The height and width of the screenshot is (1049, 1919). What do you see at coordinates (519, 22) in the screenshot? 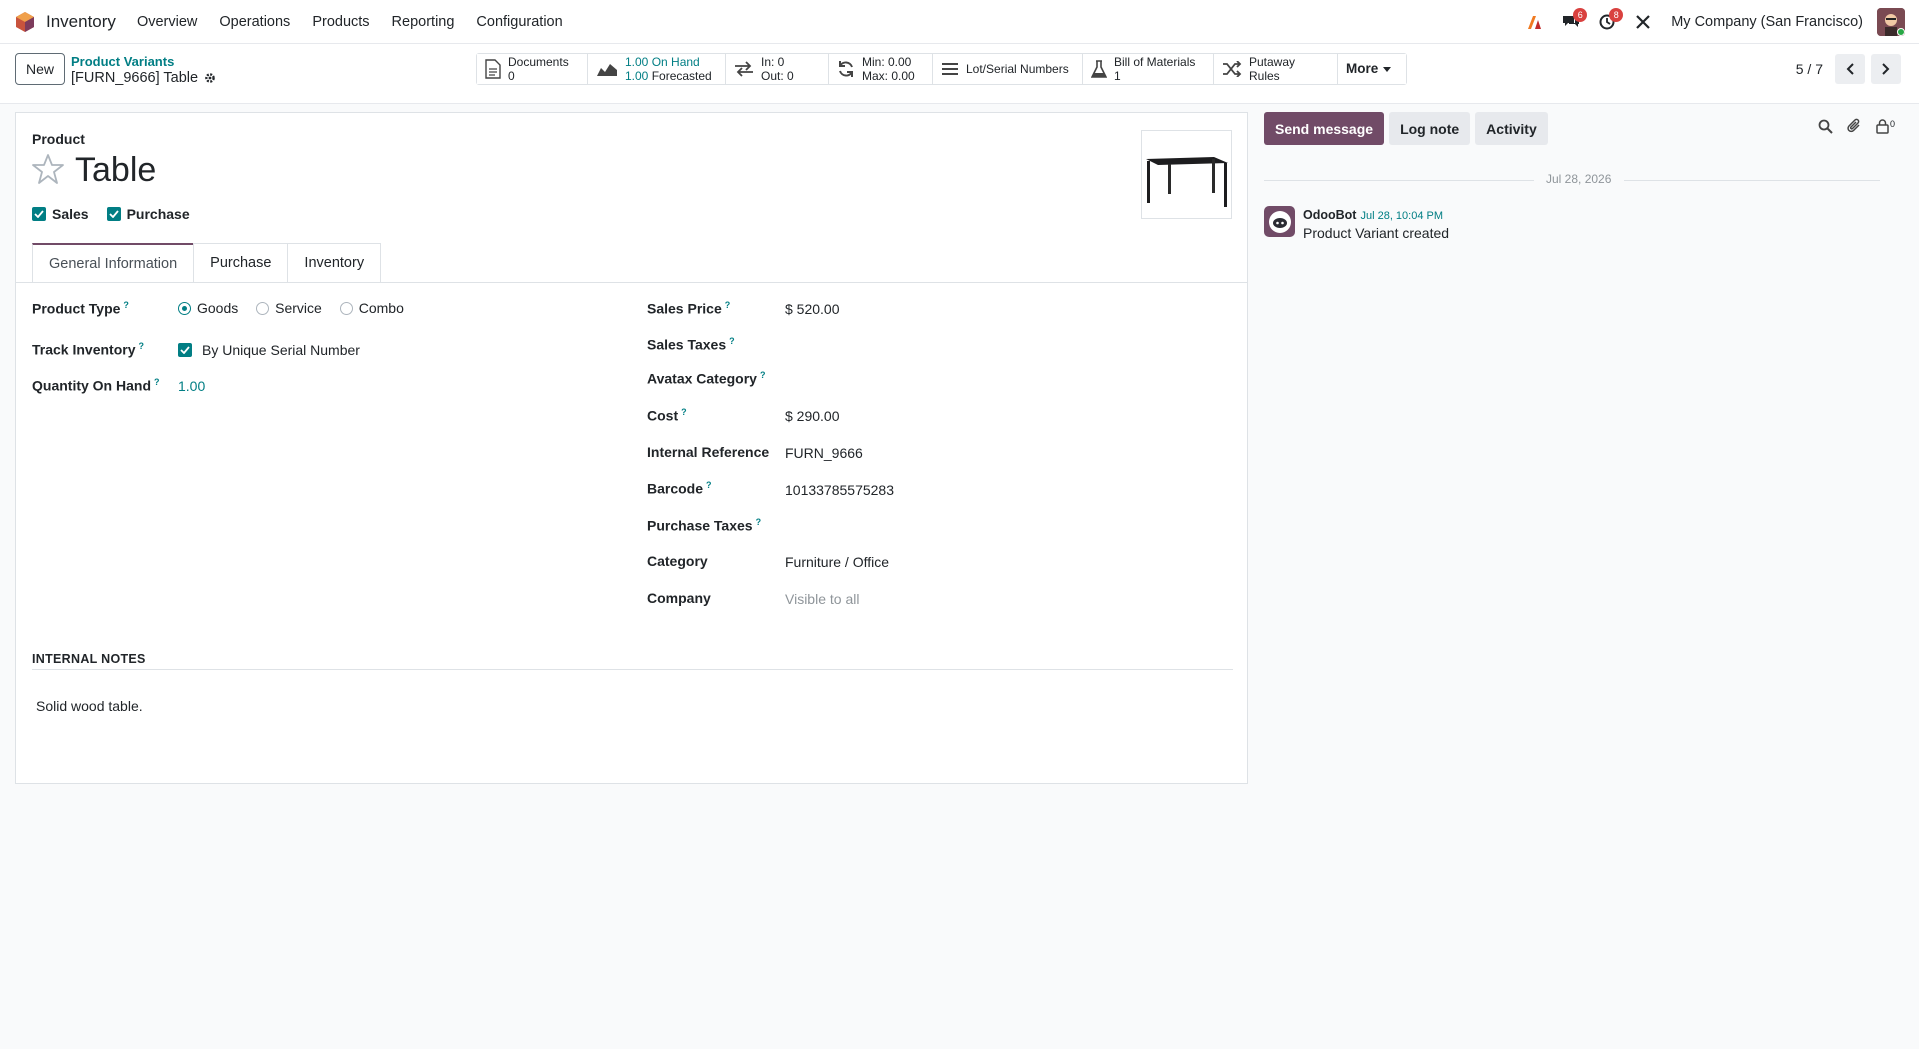
I see `menu-configuration: Configuration` at bounding box center [519, 22].